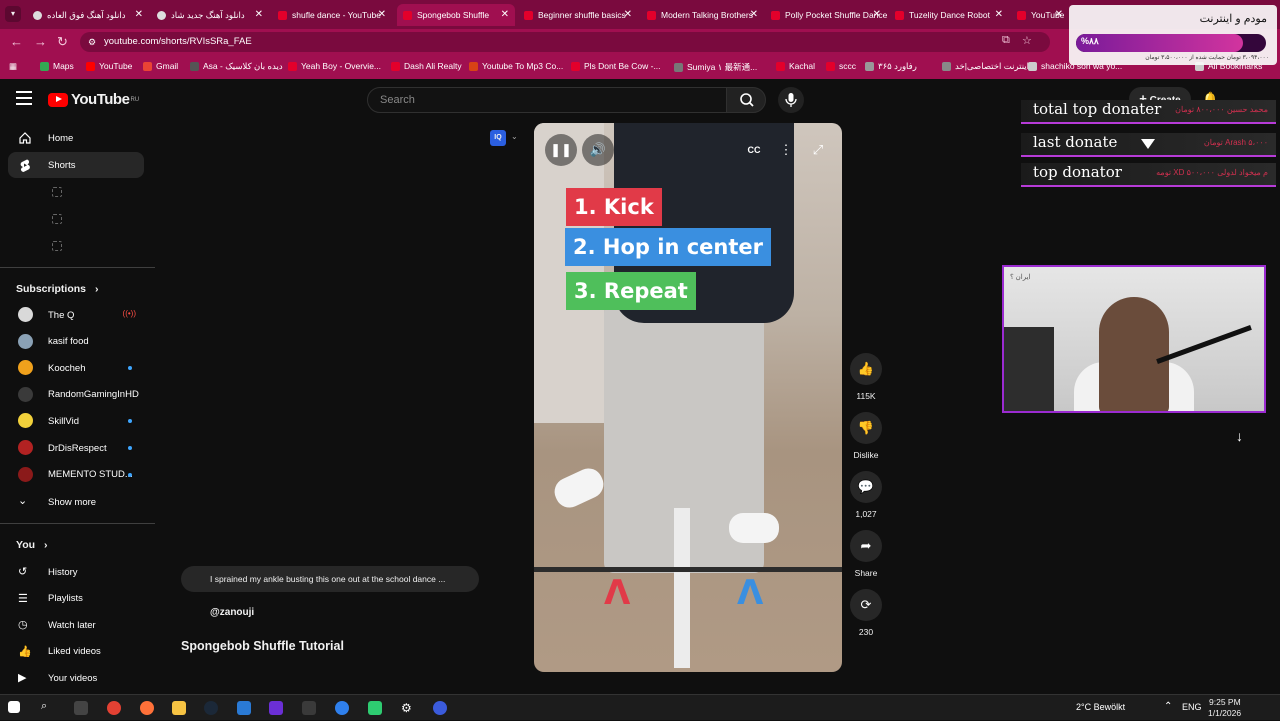 The width and height of the screenshot is (1280, 721). I want to click on remix-action: ⟳ 230, so click(866, 613).